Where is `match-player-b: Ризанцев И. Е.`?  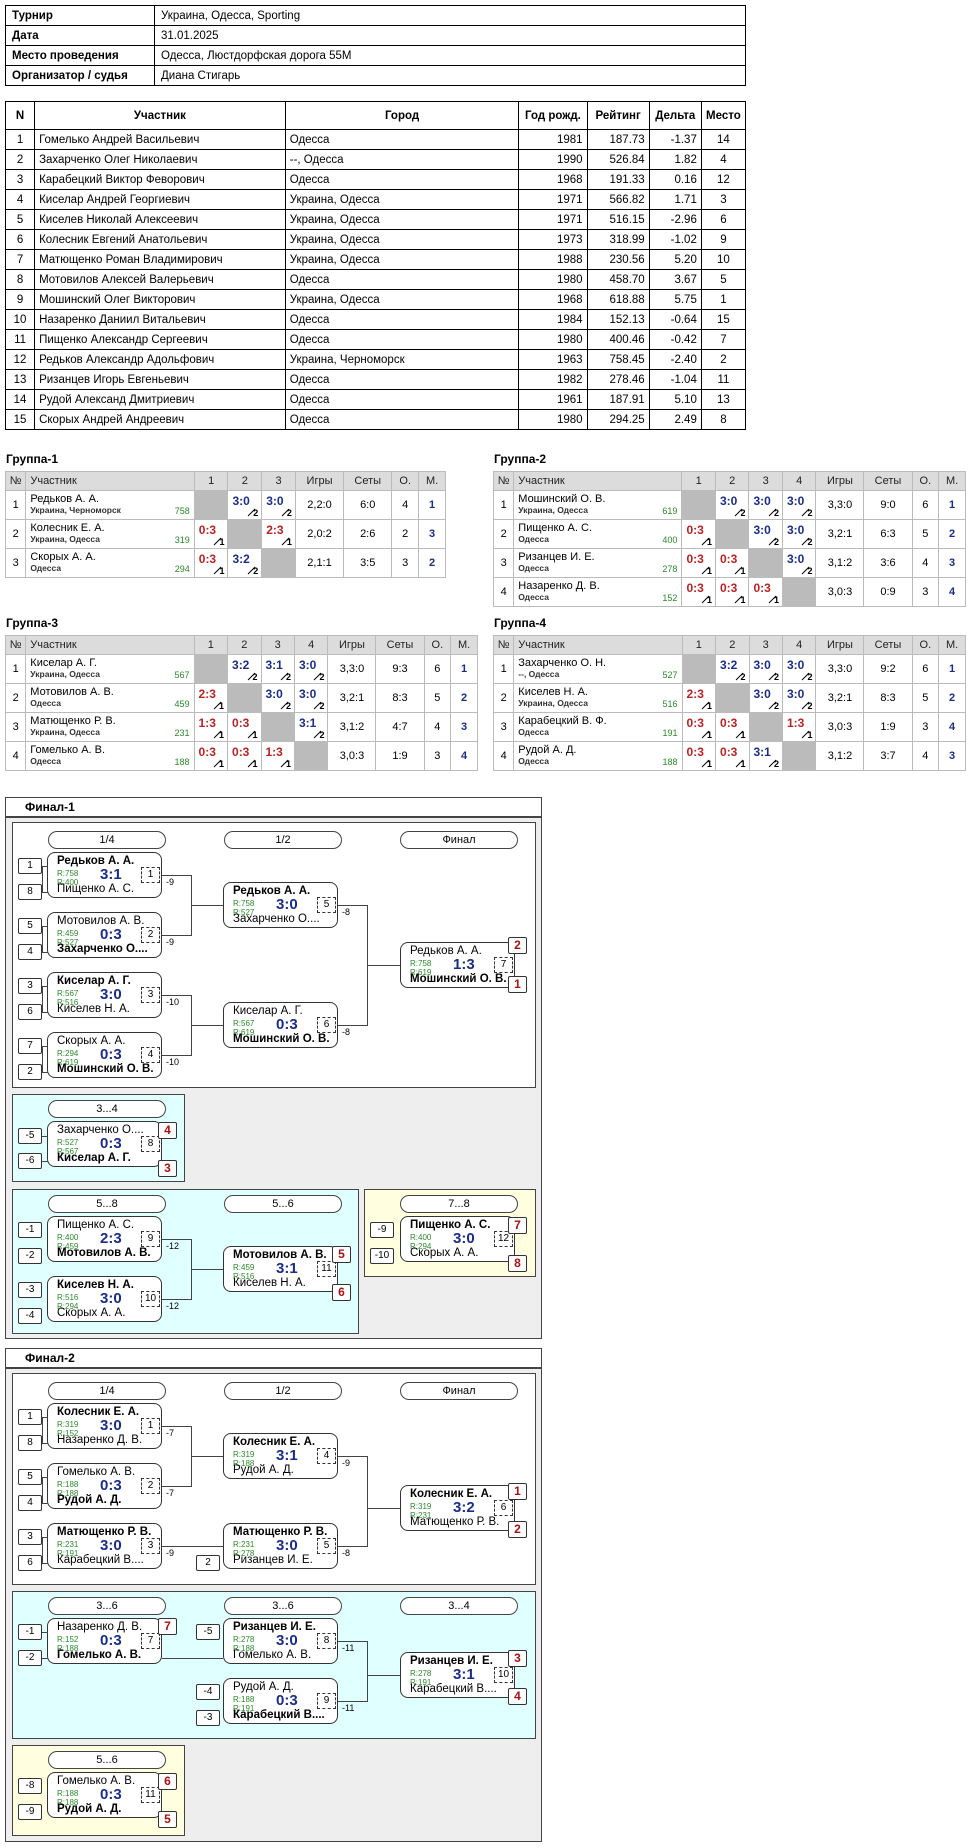
match-player-b: Ризанцев И. Е. is located at coordinates (273, 1560).